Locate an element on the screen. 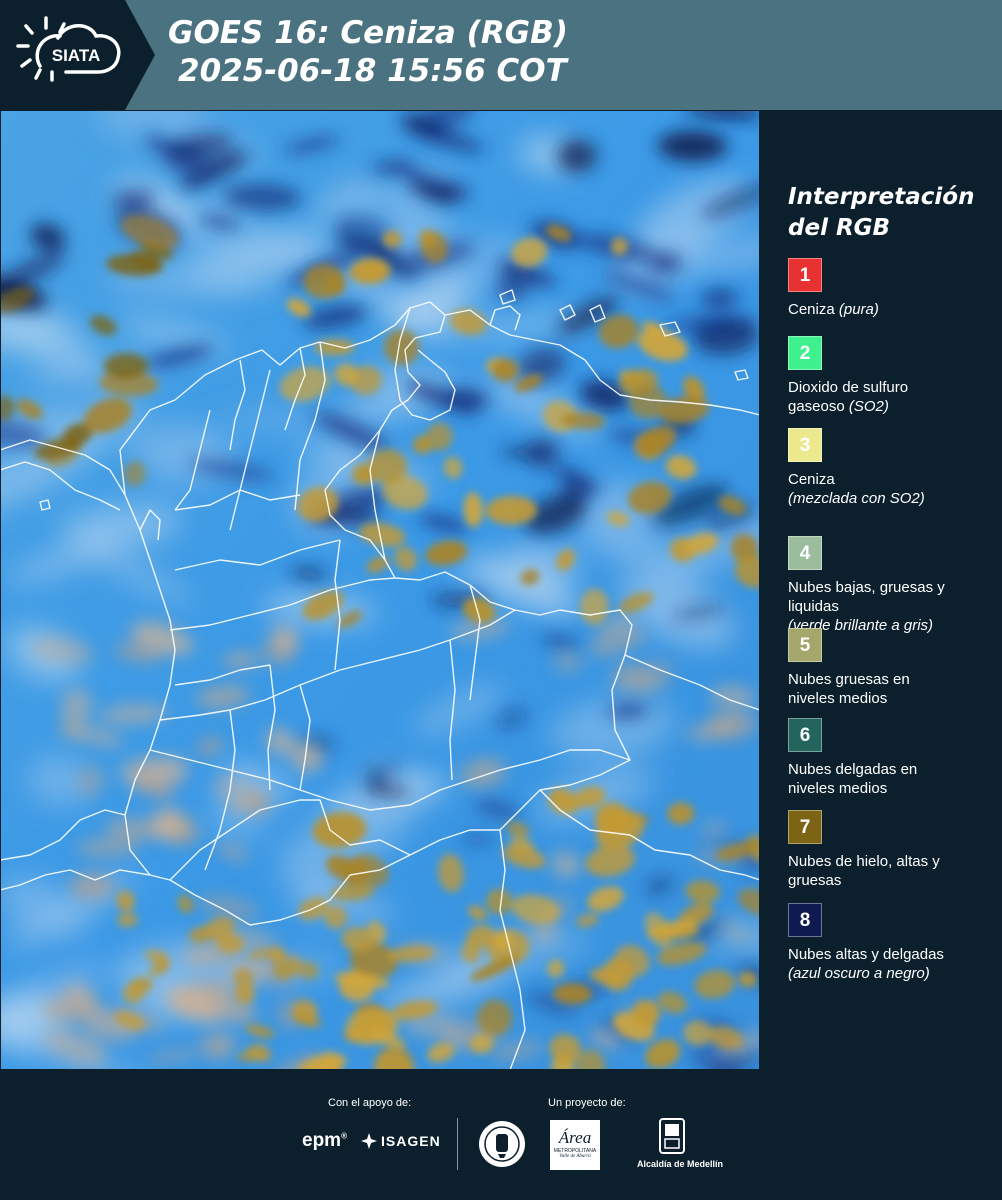 The image size is (1002, 1200). legend-line: Nubes de hielo, altas y is located at coordinates (890, 861).